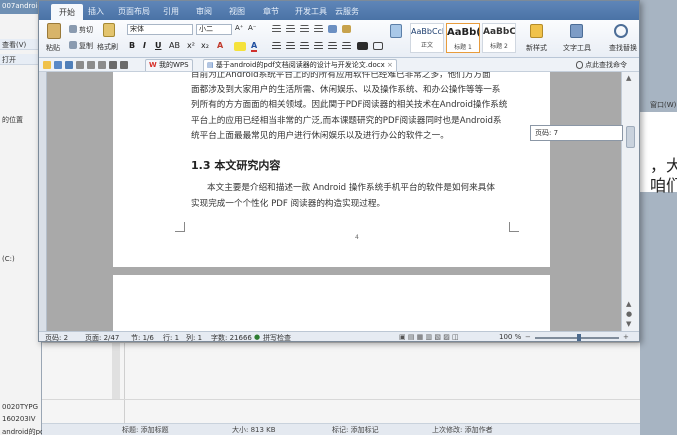 The image size is (677, 435). What do you see at coordinates (142, 337) in the screenshot?
I see `status-section: 节: 1/6` at bounding box center [142, 337].